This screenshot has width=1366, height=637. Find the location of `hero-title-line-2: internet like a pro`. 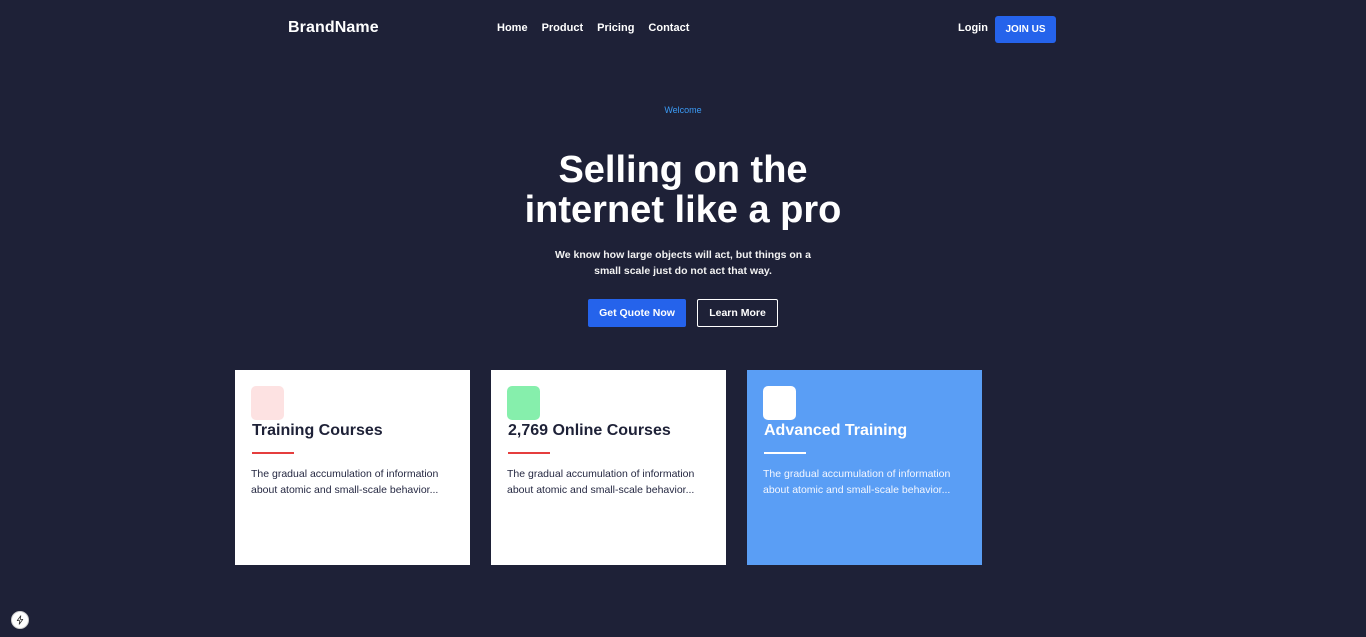

hero-title-line-2: internet like a pro is located at coordinates (683, 210).